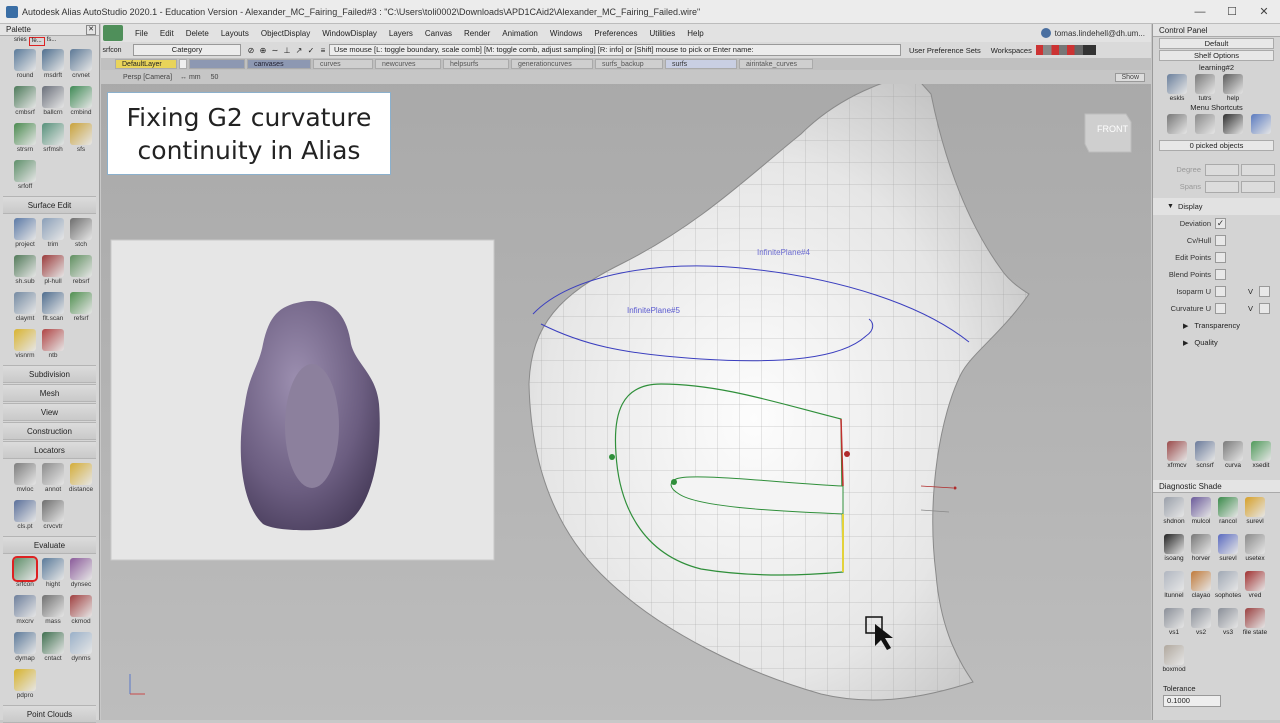 The image size is (1280, 723). What do you see at coordinates (566, 33) in the screenshot?
I see `menu-windows: Windows` at bounding box center [566, 33].